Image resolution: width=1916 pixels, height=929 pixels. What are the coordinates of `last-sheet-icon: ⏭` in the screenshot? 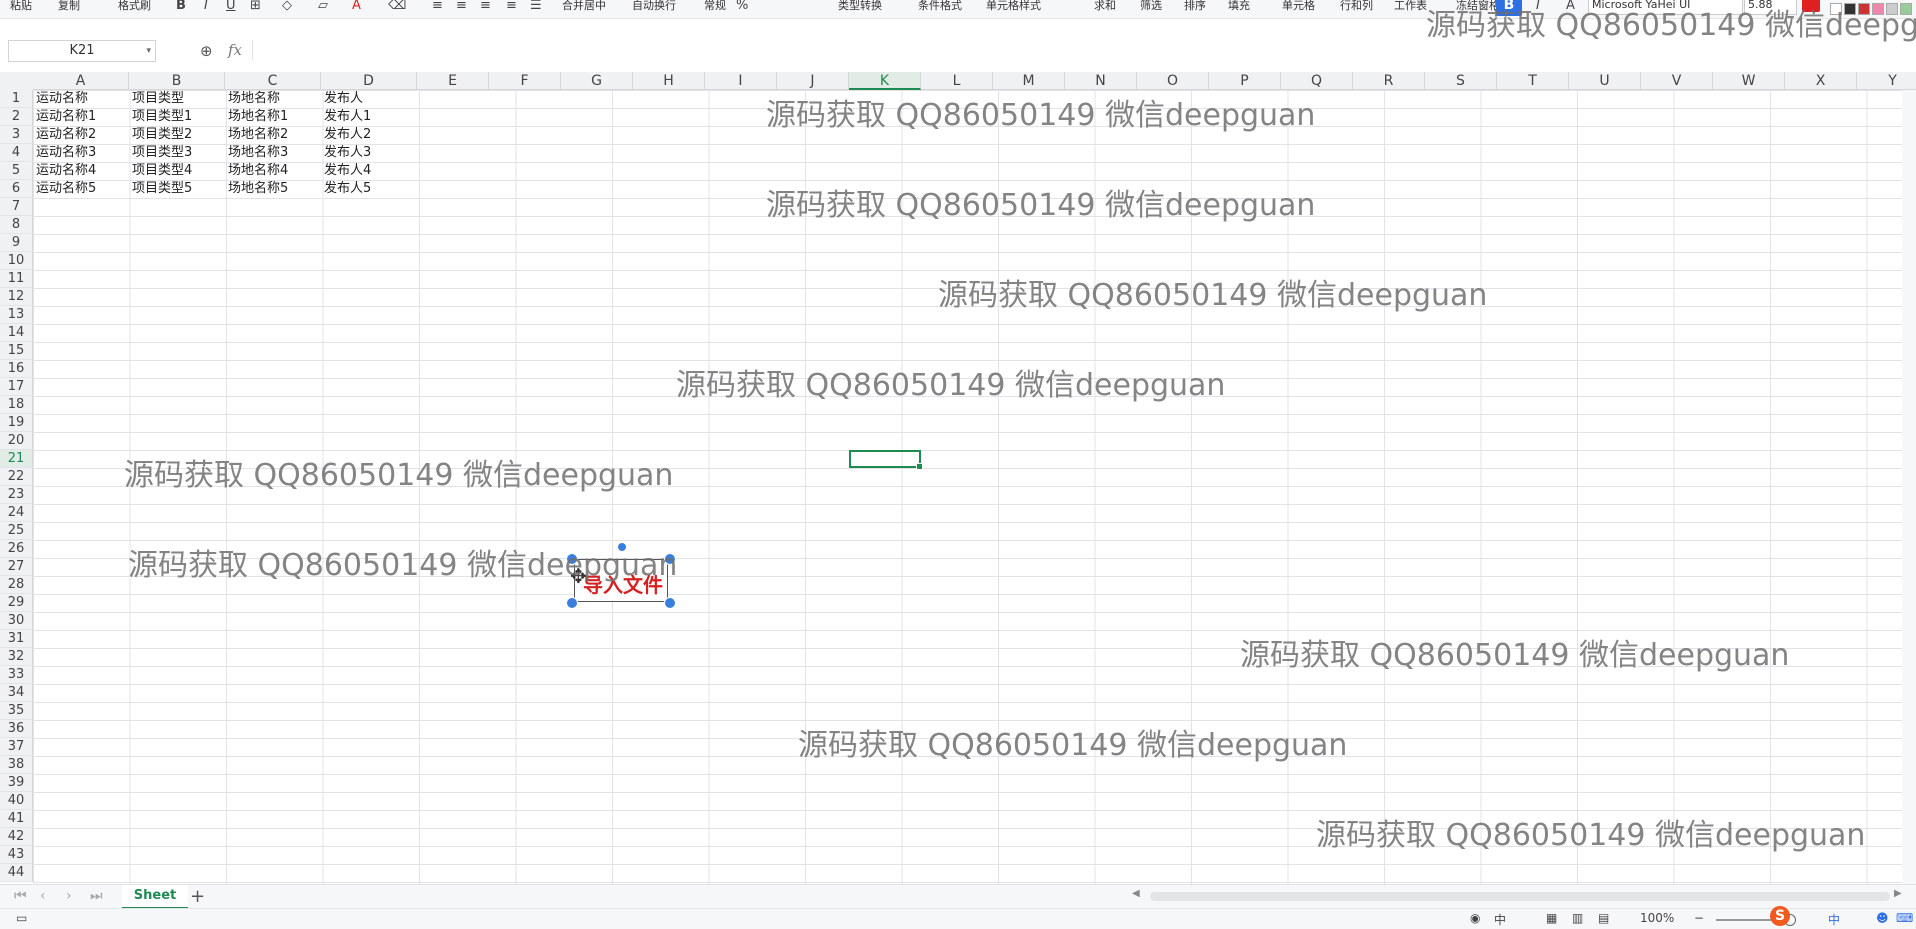 It's located at (96, 896).